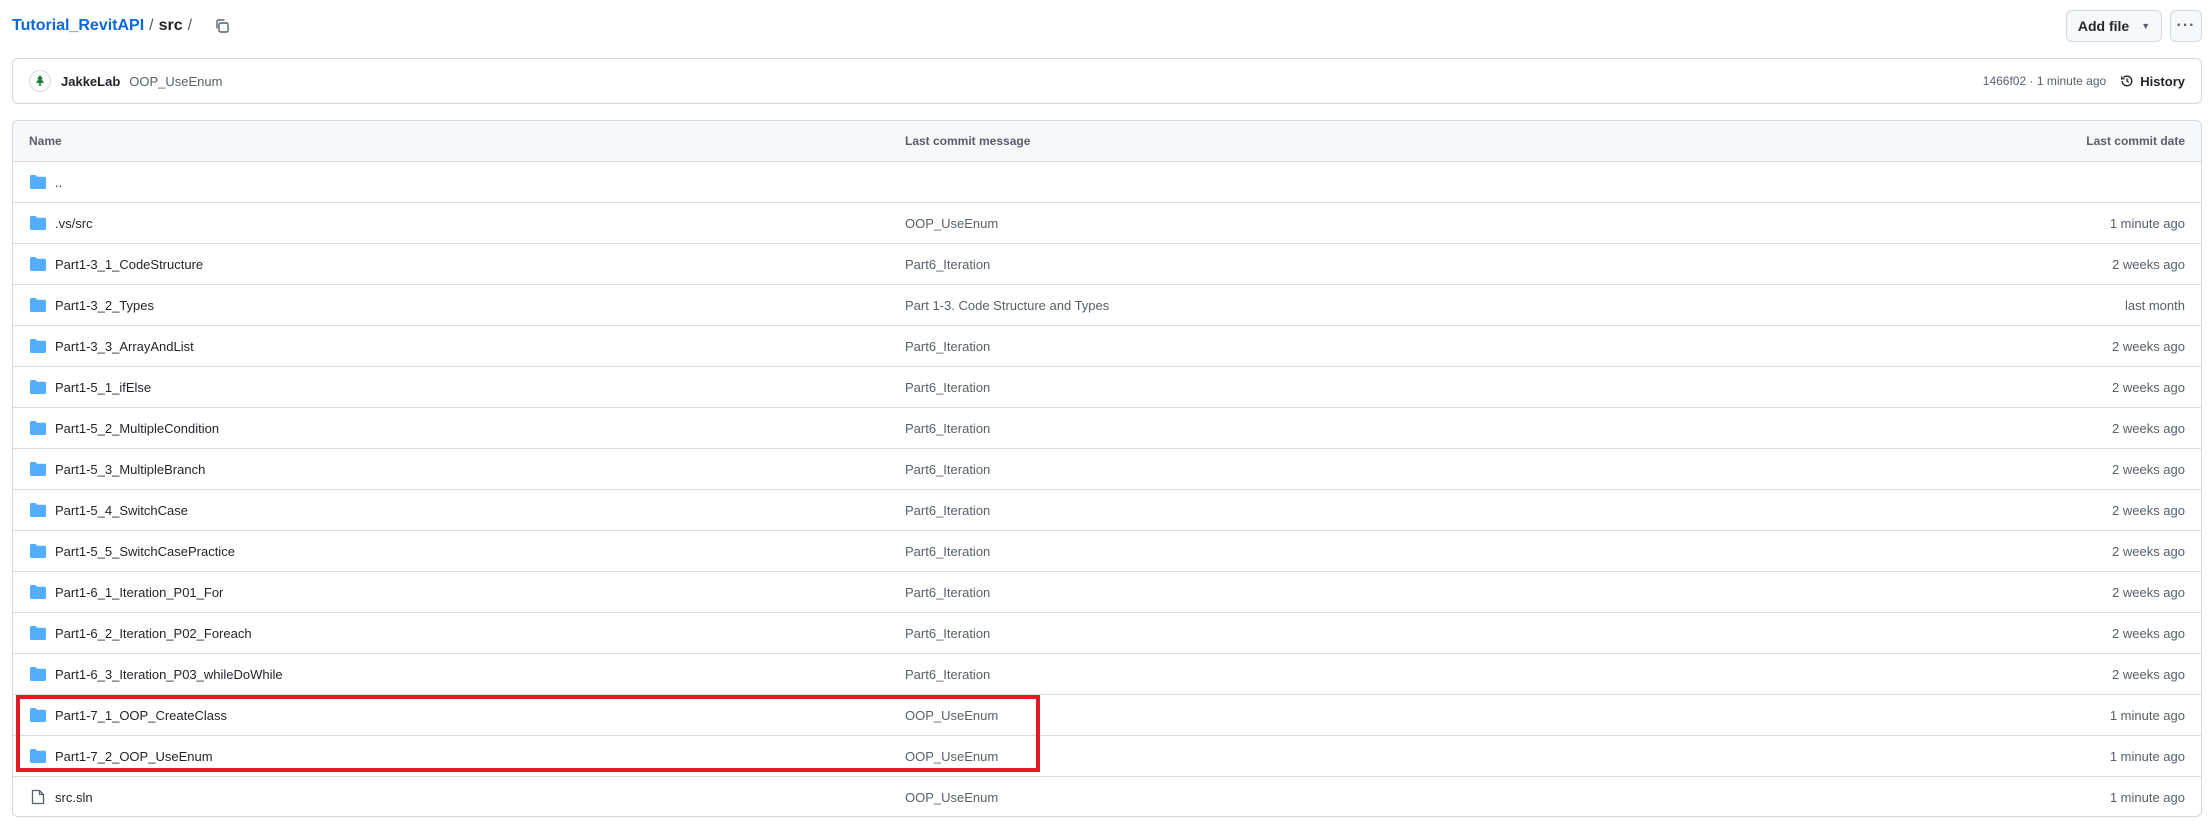 Image resolution: width=2208 pixels, height=827 pixels. I want to click on file-name-link: Part1-5_5_SwitchCasePractice, so click(145, 551).